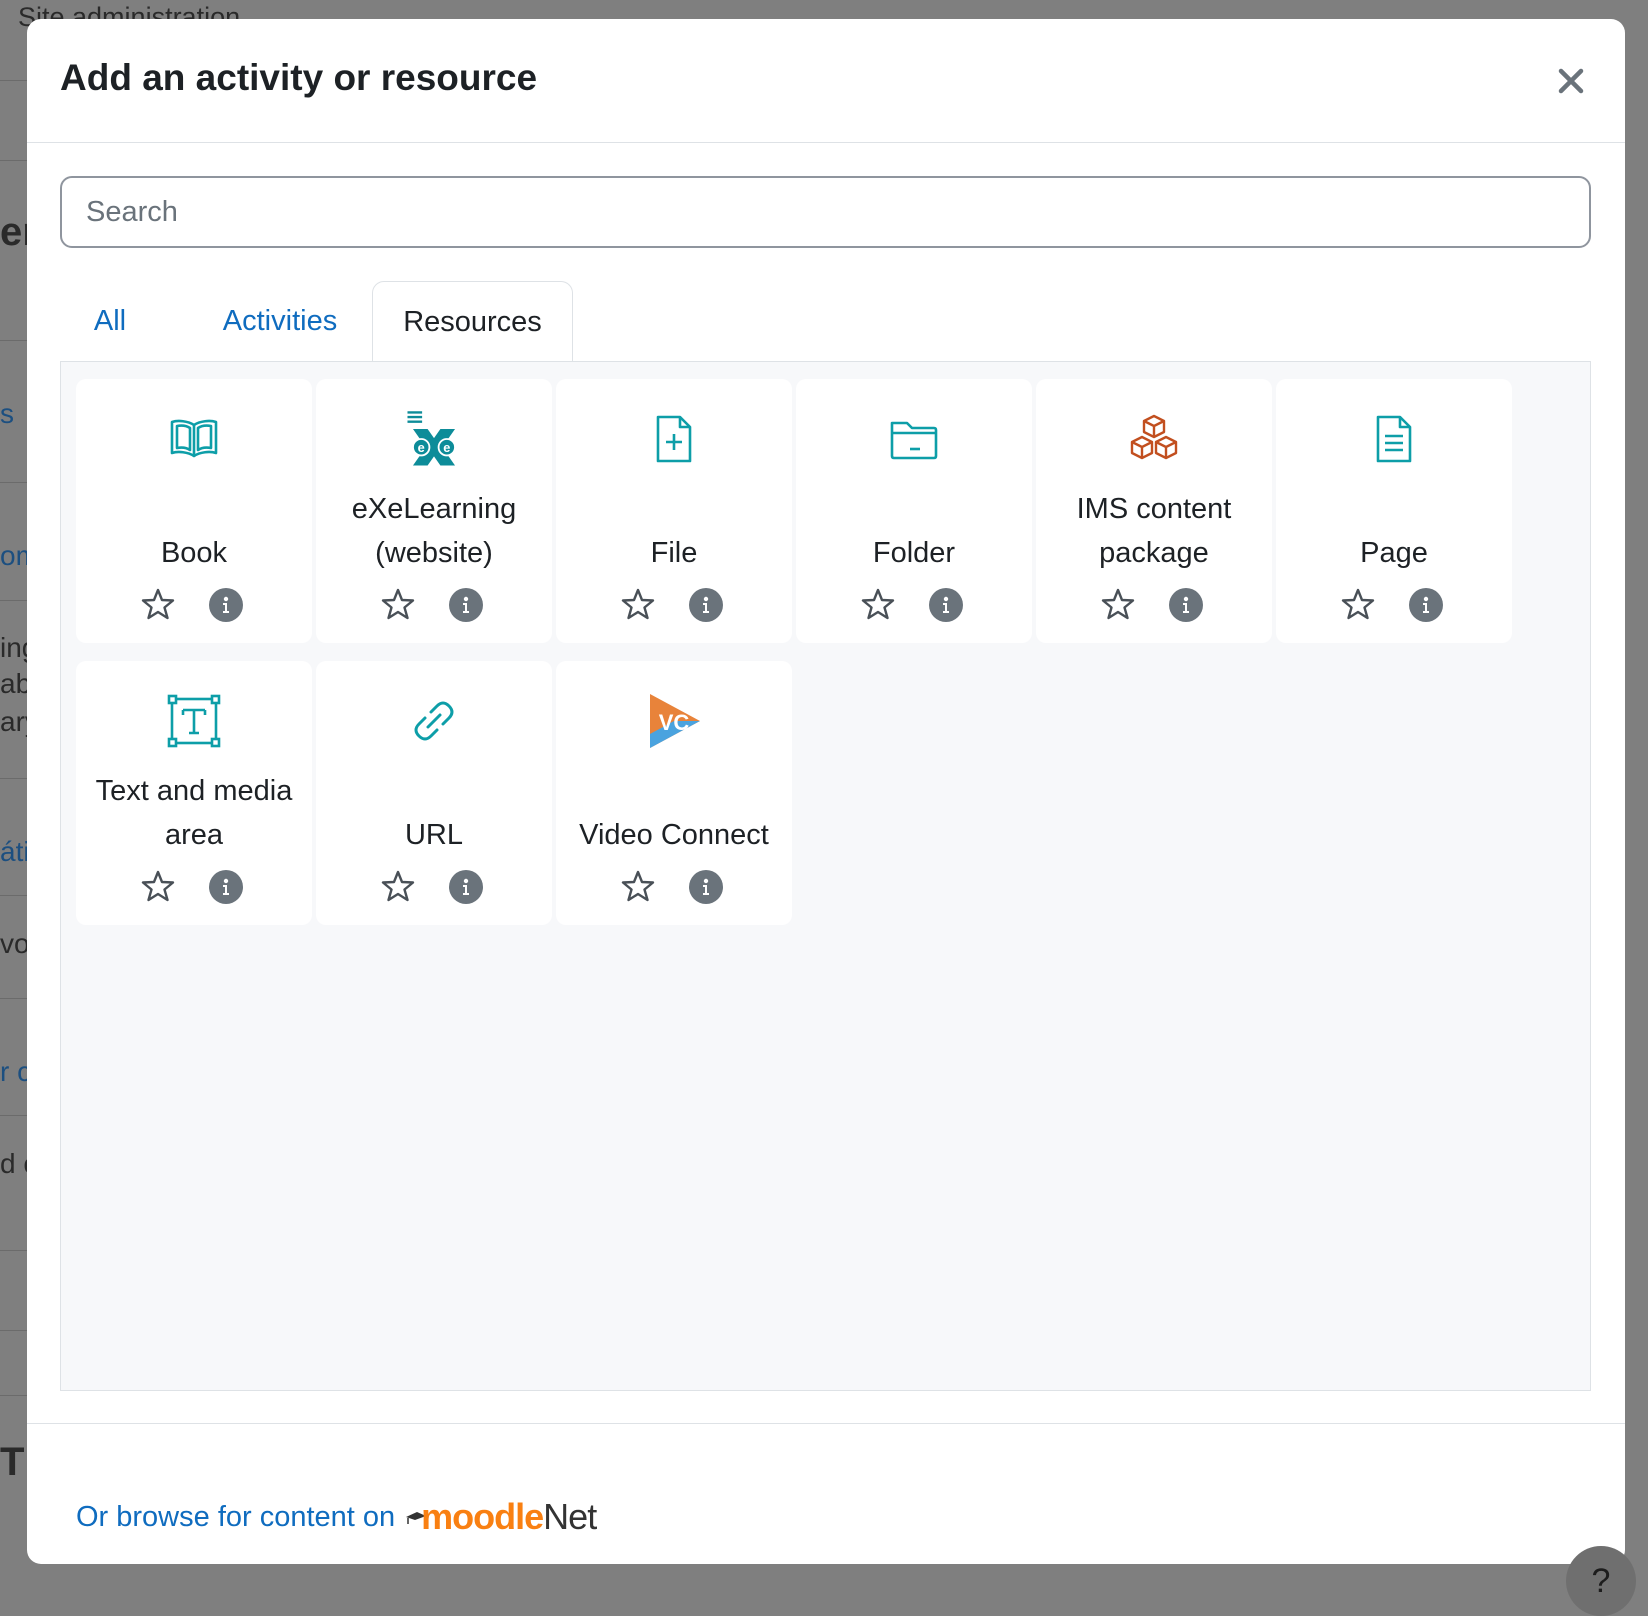 The width and height of the screenshot is (1648, 1616). I want to click on module-card-url: URL, so click(434, 793).